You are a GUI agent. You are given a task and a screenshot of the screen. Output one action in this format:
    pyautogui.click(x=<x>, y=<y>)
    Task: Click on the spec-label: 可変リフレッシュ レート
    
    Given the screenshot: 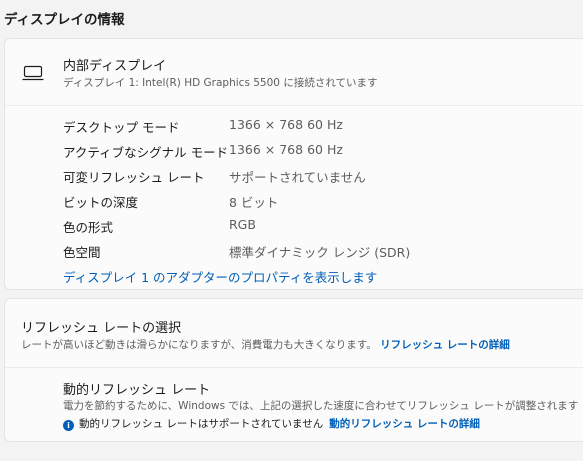 What is the action you would take?
    pyautogui.click(x=134, y=177)
    